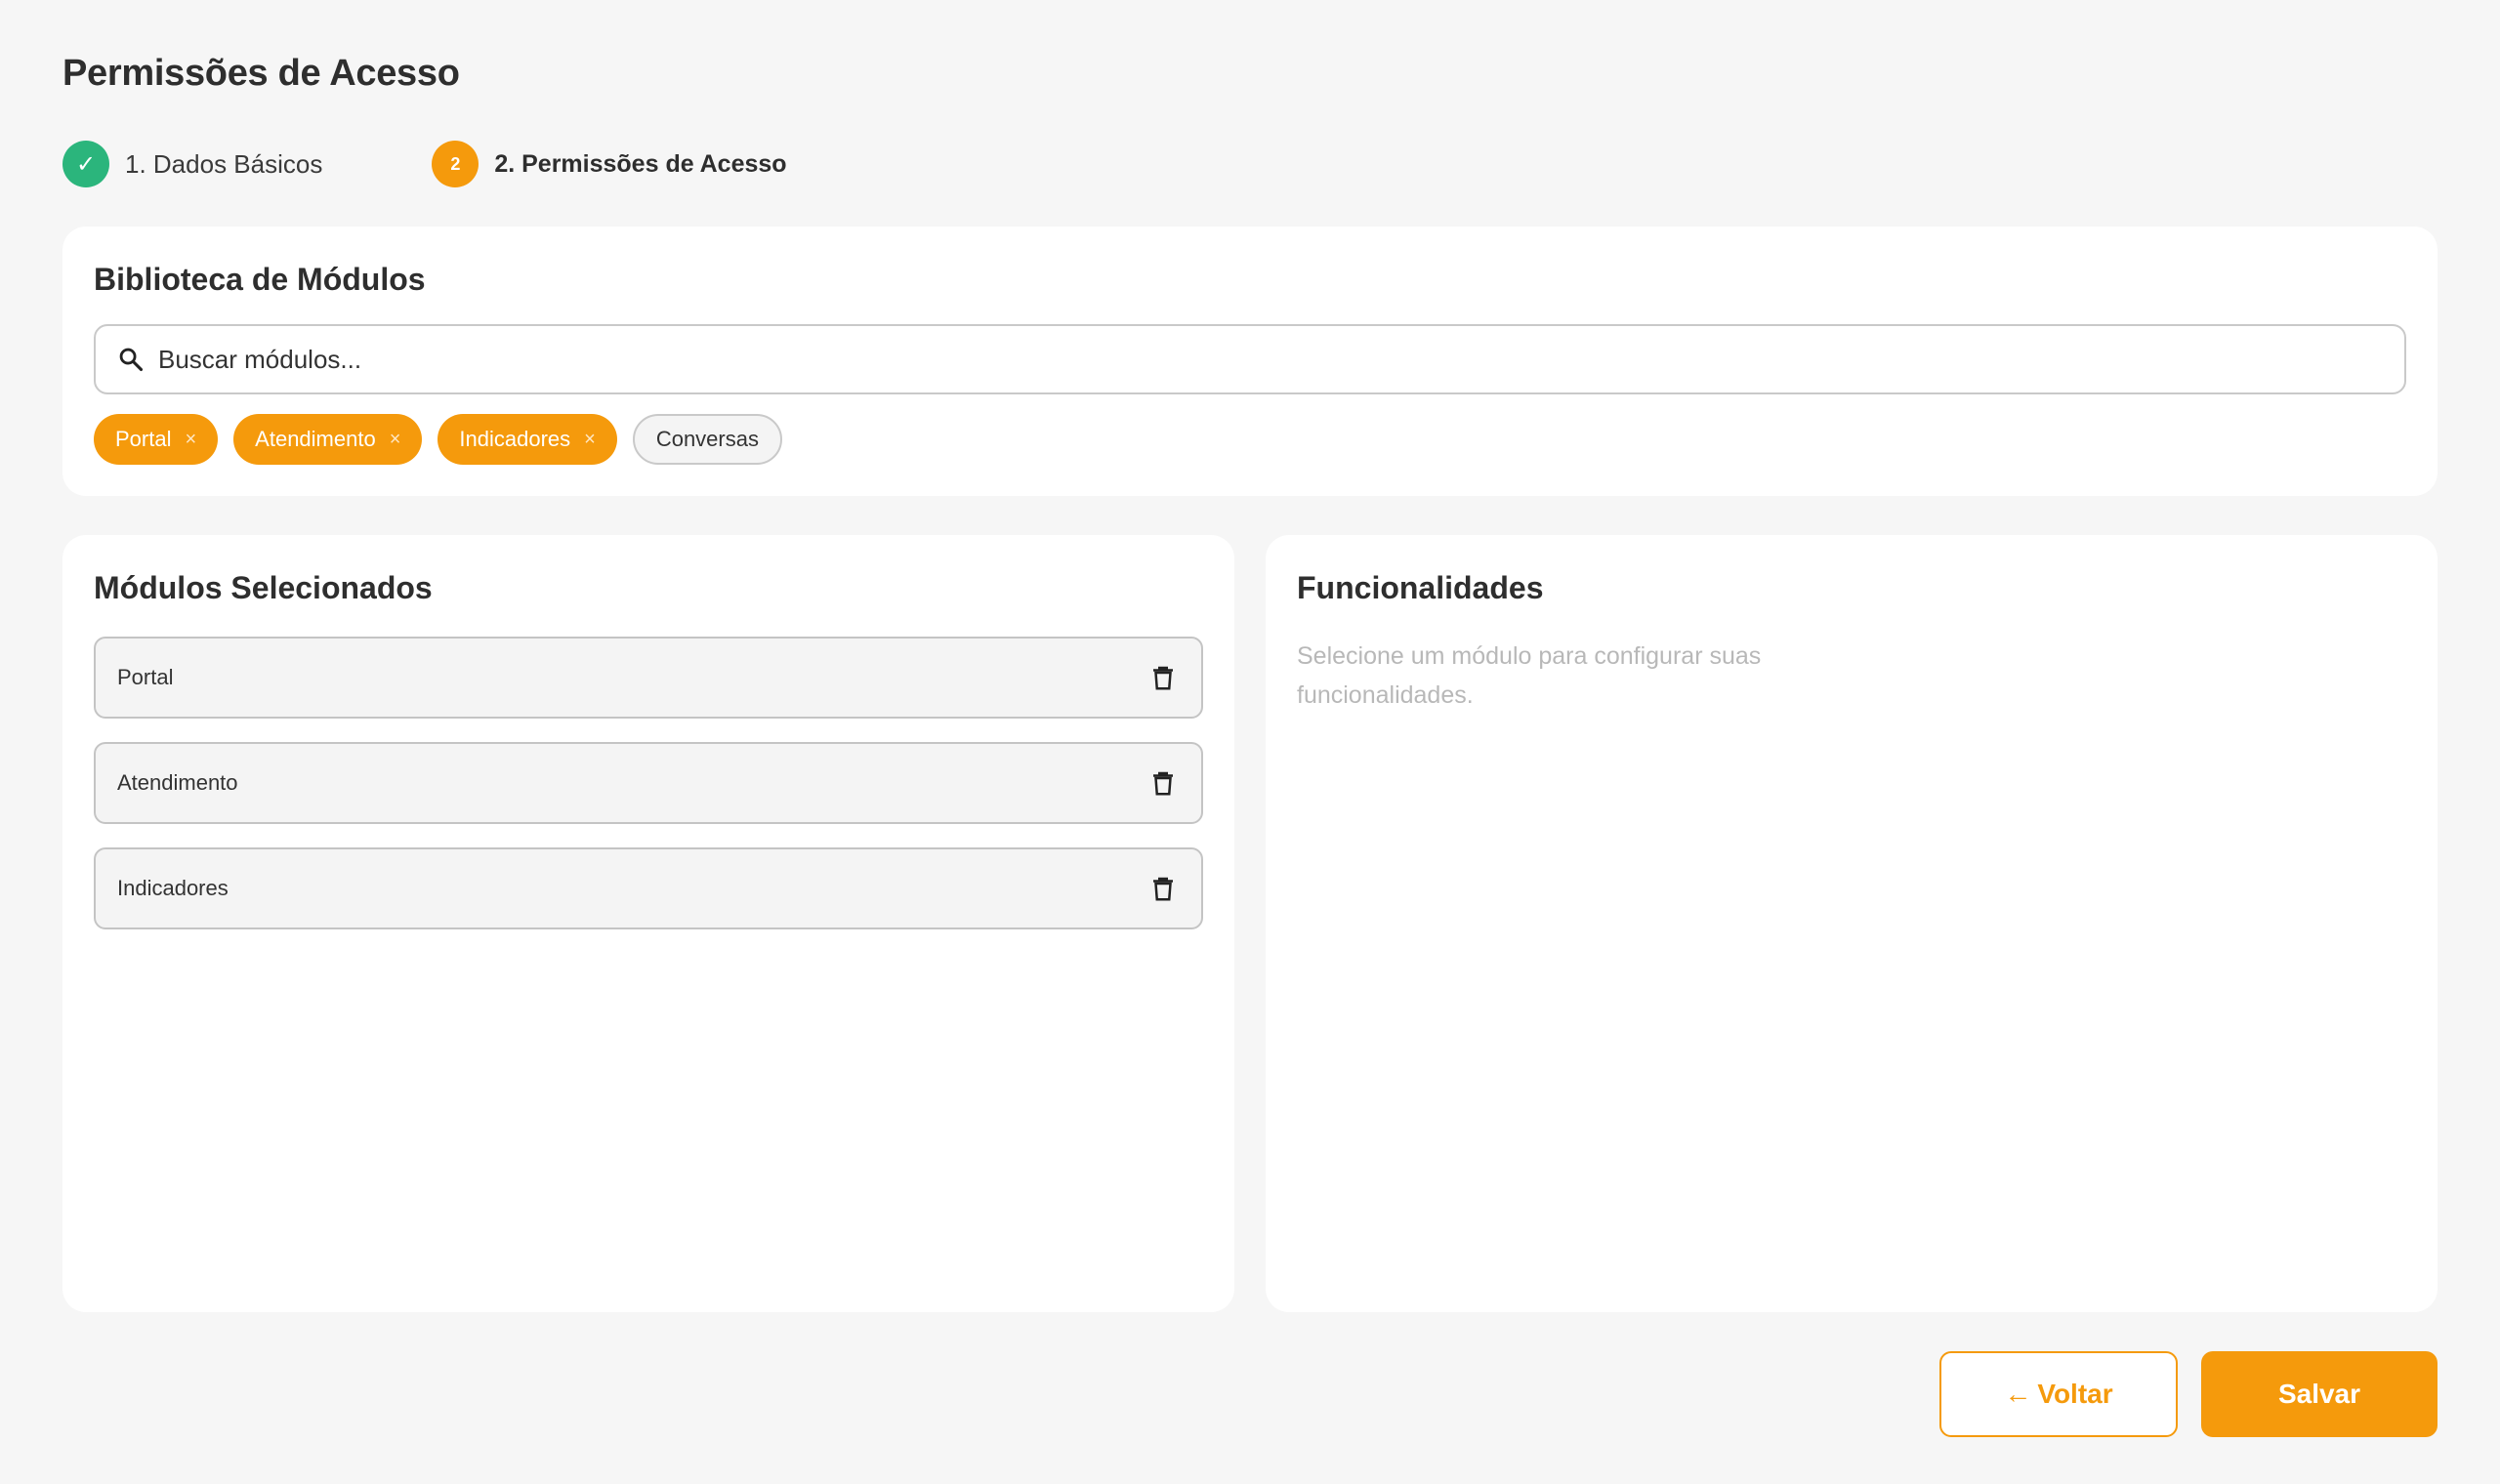 The height and width of the screenshot is (1484, 2500). Describe the element at coordinates (131, 360) in the screenshot. I see `search-icon` at that location.